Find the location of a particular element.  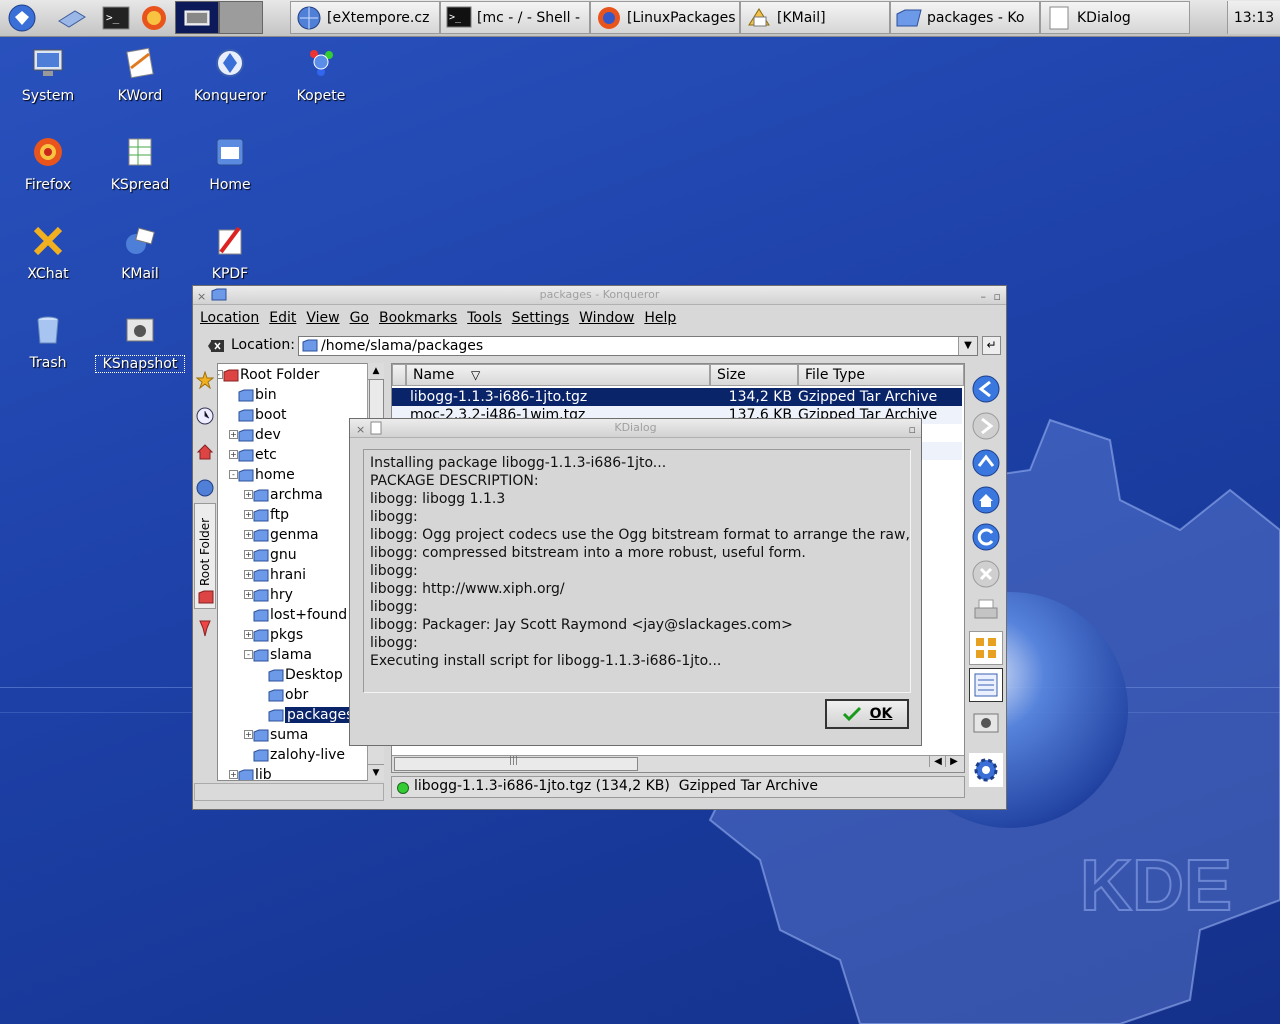

task-kdialog: KDialog is located at coordinates (1115, 17).